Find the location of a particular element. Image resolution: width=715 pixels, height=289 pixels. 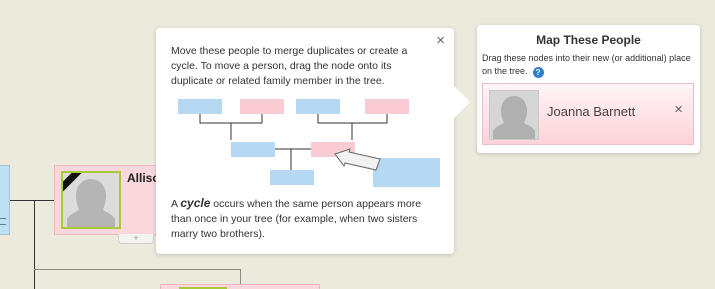

person-name: Allison is located at coordinates (142, 178).